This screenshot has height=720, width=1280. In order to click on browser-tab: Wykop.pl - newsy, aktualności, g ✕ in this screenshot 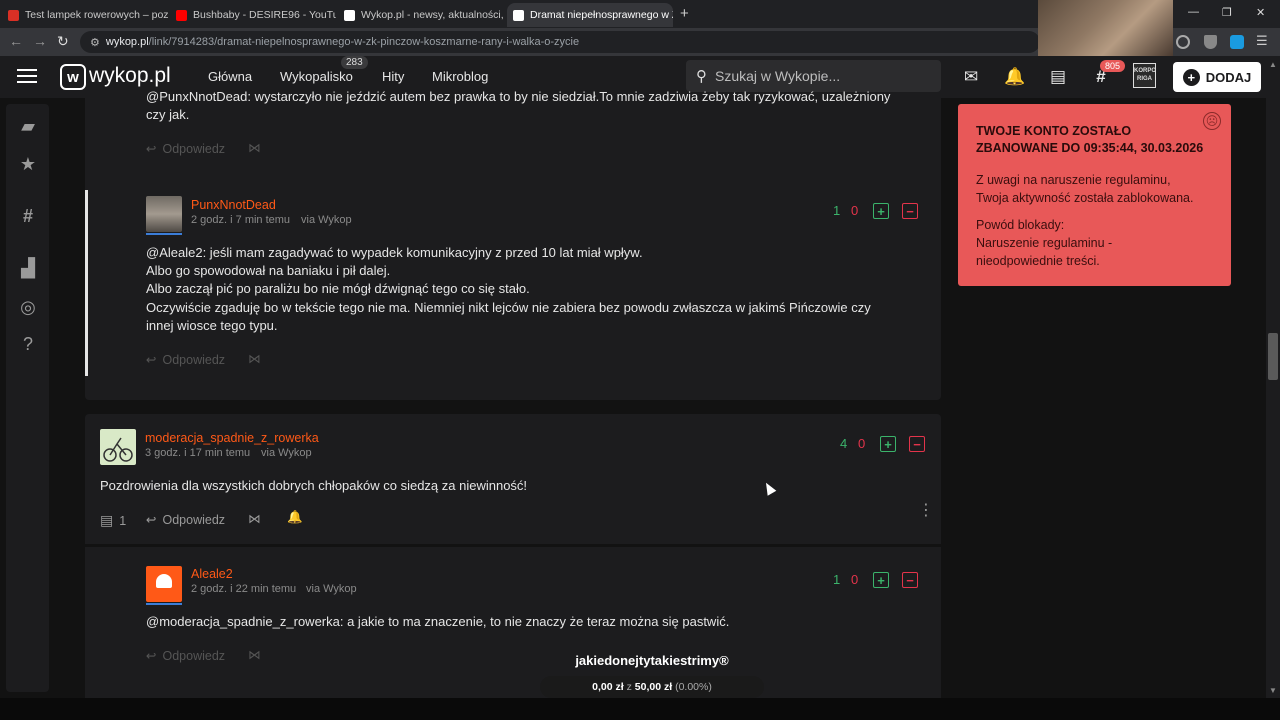, I will do `click(421, 15)`.